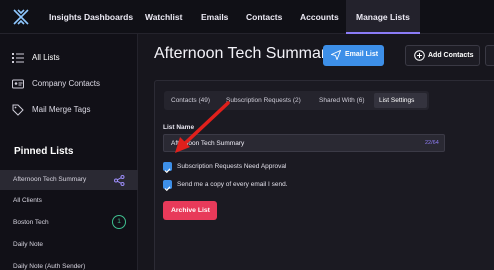 The width and height of the screenshot is (494, 270). Describe the element at coordinates (18, 84) in the screenshot. I see `contact-card-icon` at that location.